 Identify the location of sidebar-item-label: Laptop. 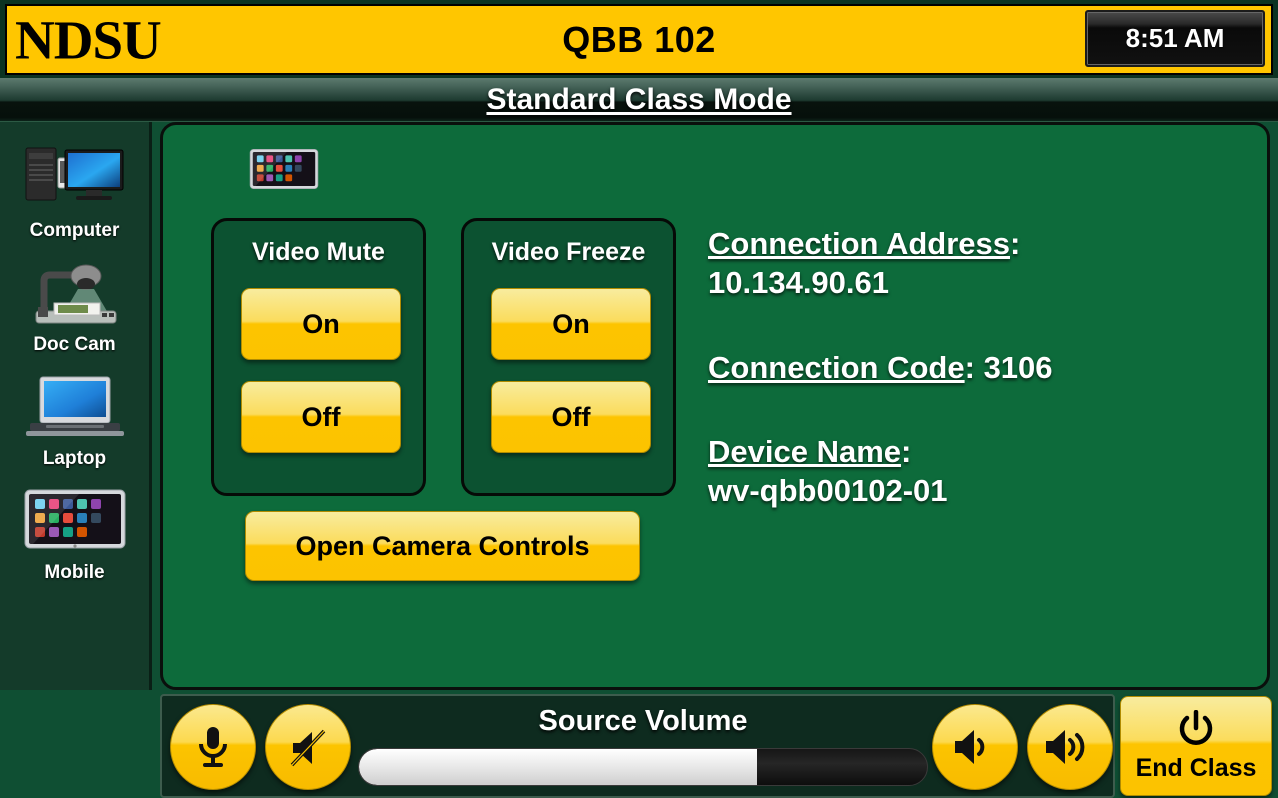
(74, 458).